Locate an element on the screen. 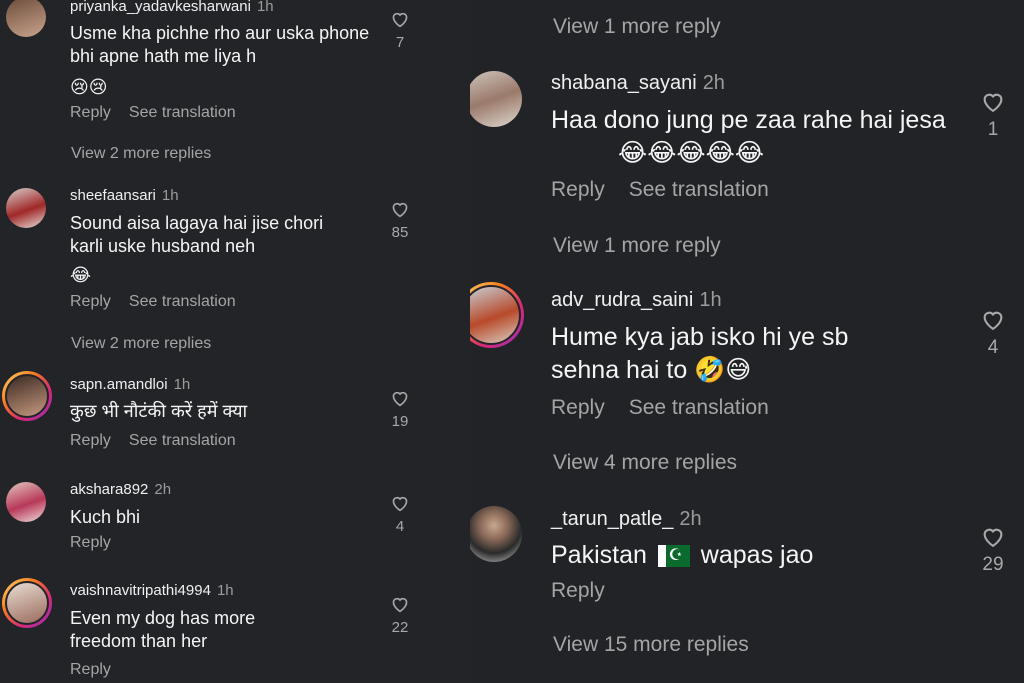 This screenshot has height=683, width=1024. like-button: 22 is located at coordinates (400, 615).